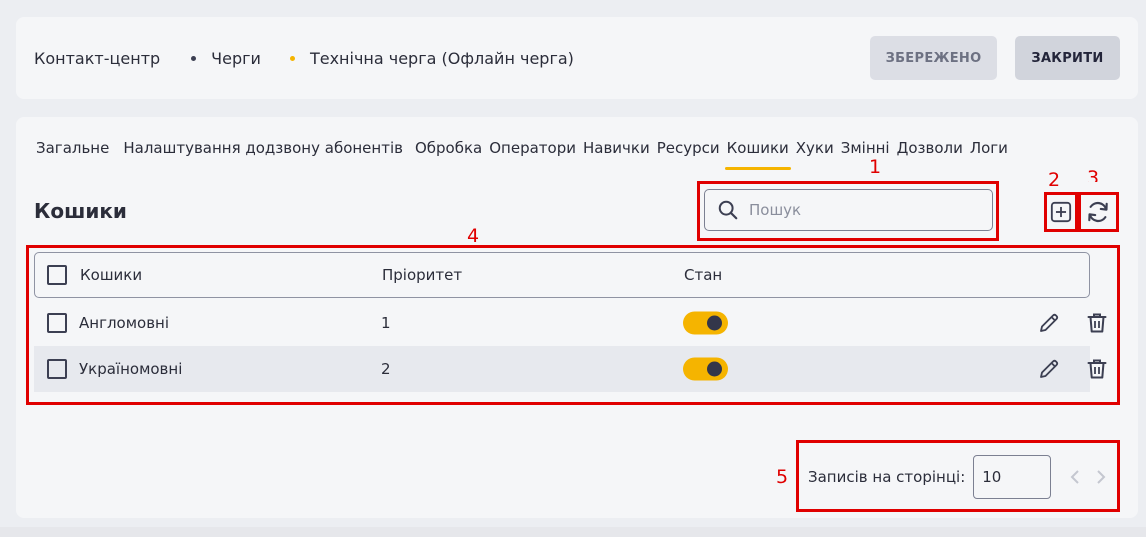 This screenshot has height=537, width=1146. I want to click on tab-resources: Ресурси, so click(688, 148).